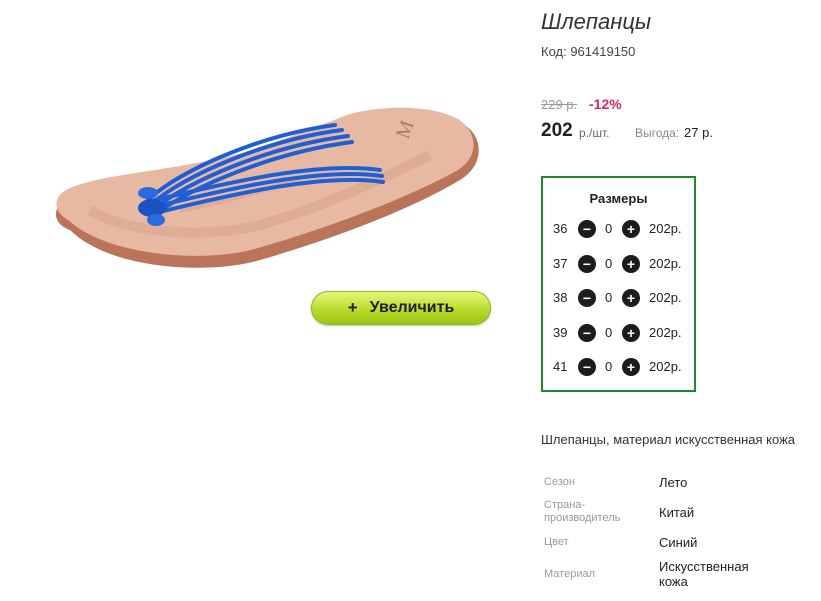 This screenshot has width=821, height=601. Describe the element at coordinates (668, 439) in the screenshot. I see `product-description: Шлепанцы, материал искусственная кожа` at that location.